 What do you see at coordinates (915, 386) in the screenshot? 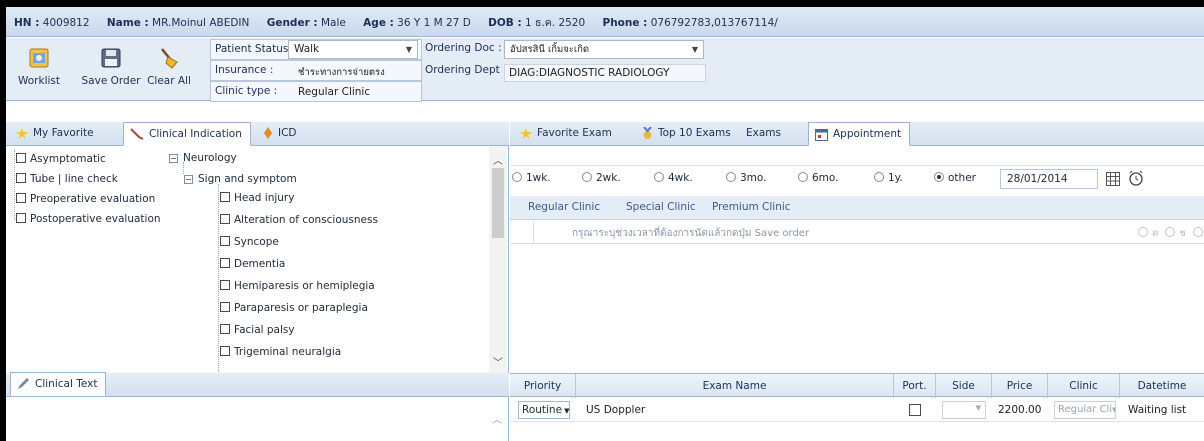
I see `header-port: Port.` at bounding box center [915, 386].